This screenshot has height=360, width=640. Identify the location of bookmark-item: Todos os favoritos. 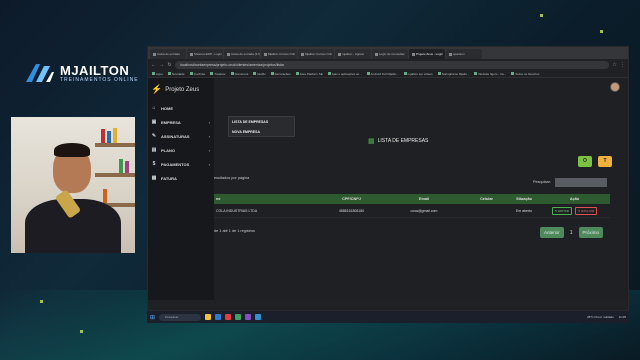
(525, 74).